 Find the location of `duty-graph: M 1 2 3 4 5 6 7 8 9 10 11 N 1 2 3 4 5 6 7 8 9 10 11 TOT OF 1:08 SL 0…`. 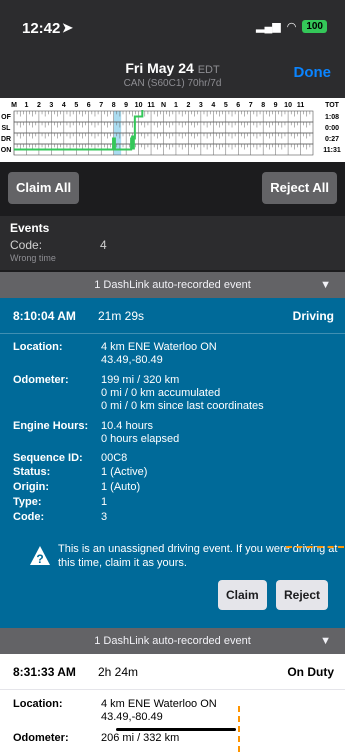

duty-graph: M 1 2 3 4 5 6 7 8 9 10 11 N 1 2 3 4 5 6 7 8 9 10 11 TOT OF 1:08 SL 0… is located at coordinates (172, 130).